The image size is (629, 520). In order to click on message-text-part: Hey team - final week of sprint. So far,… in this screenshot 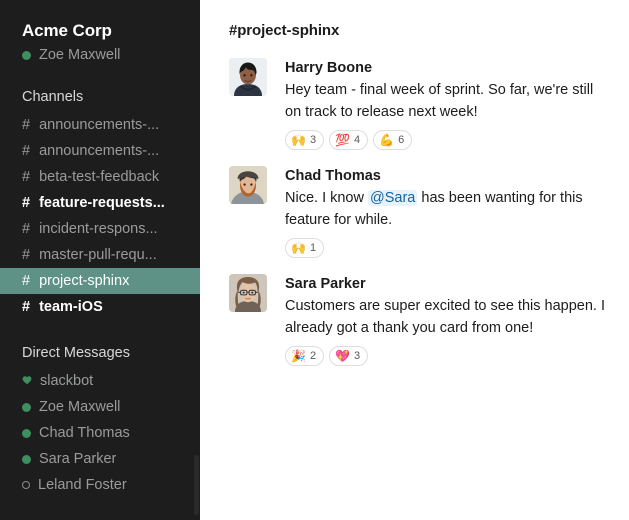, I will do `click(439, 101)`.